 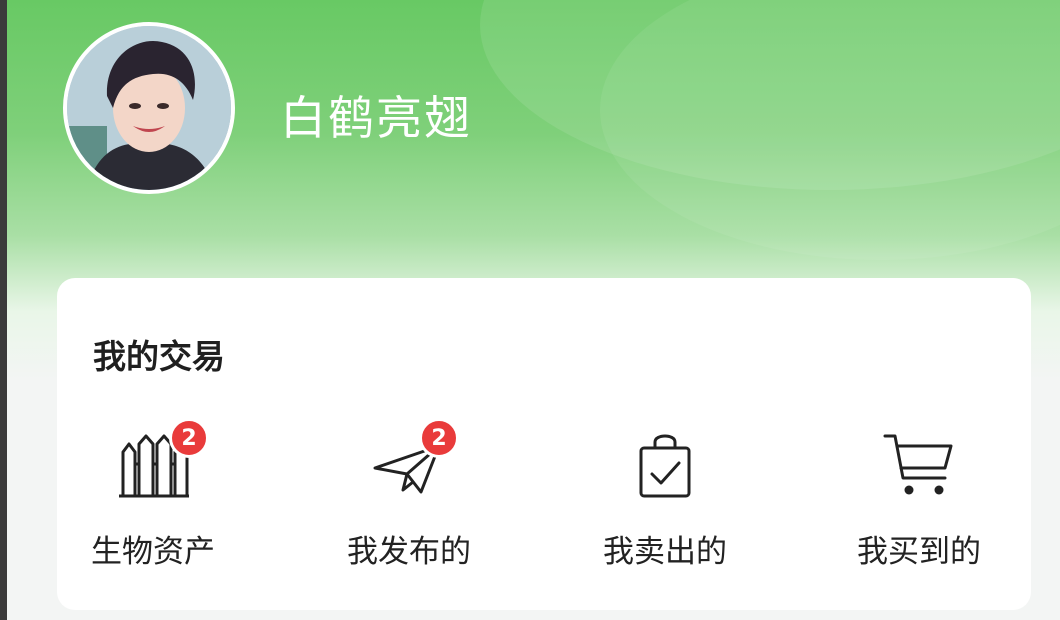 What do you see at coordinates (919, 552) in the screenshot?
I see `trade-item-label: 我买到的` at bounding box center [919, 552].